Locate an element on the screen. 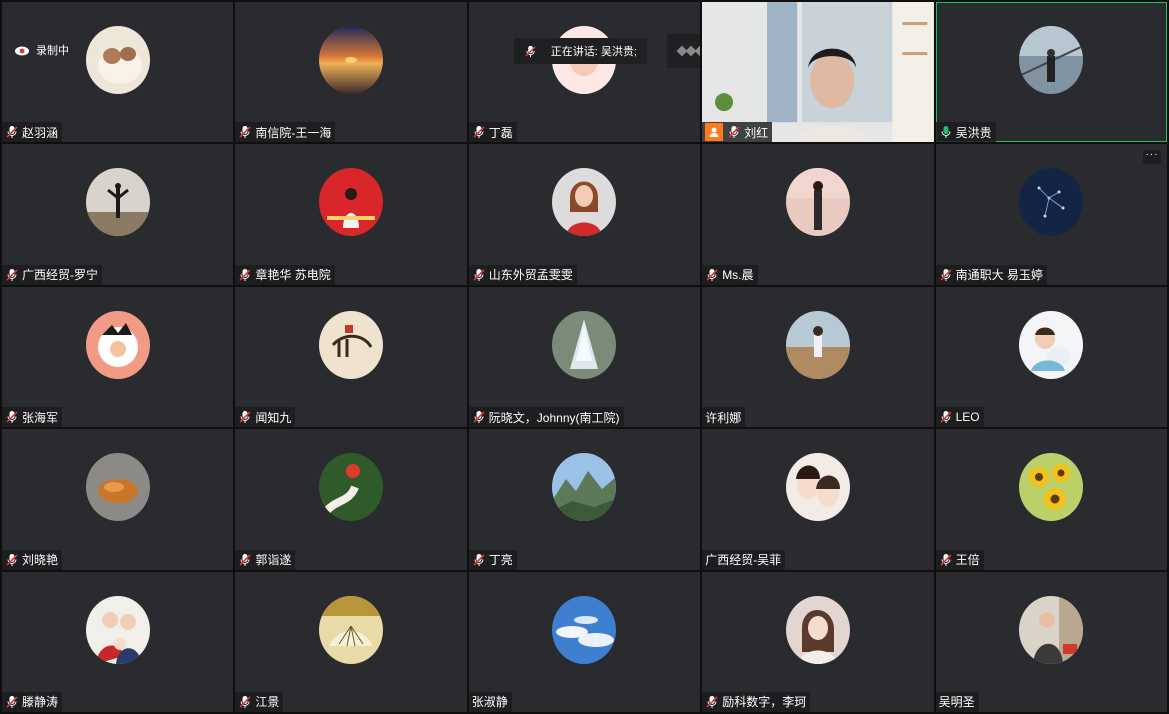 This screenshot has width=1169, height=714. participant-tile: 闻知九 is located at coordinates (351, 357).